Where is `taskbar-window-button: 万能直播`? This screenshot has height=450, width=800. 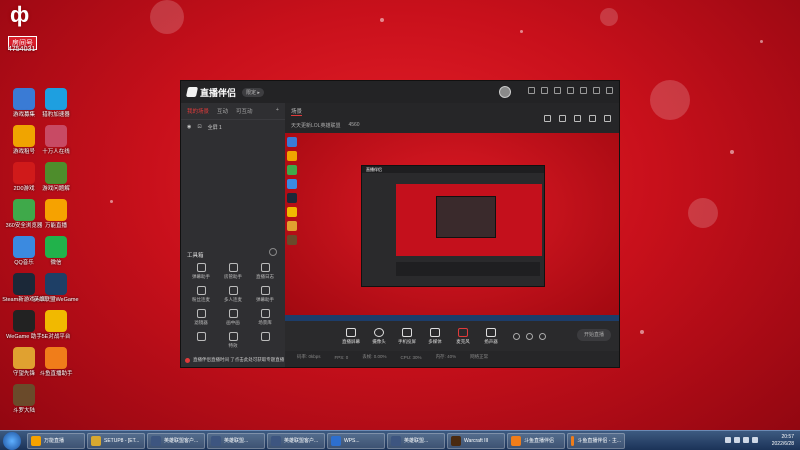 taskbar-window-button: 万能直播 is located at coordinates (56, 440).